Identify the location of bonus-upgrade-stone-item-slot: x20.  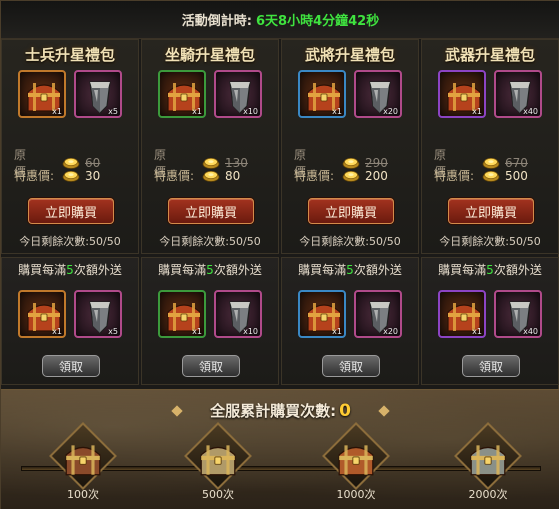
(378, 314).